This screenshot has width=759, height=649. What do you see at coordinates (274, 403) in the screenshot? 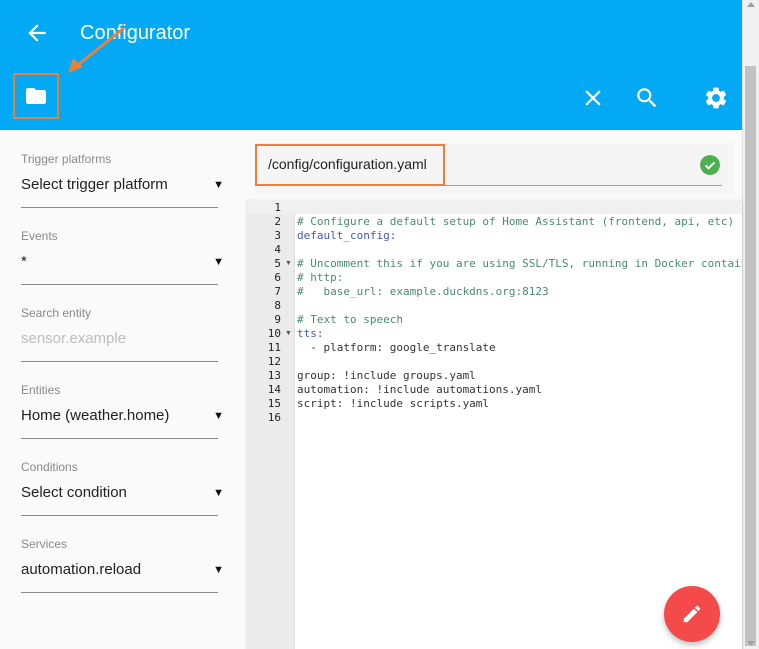
I see `line-number: 15` at bounding box center [274, 403].